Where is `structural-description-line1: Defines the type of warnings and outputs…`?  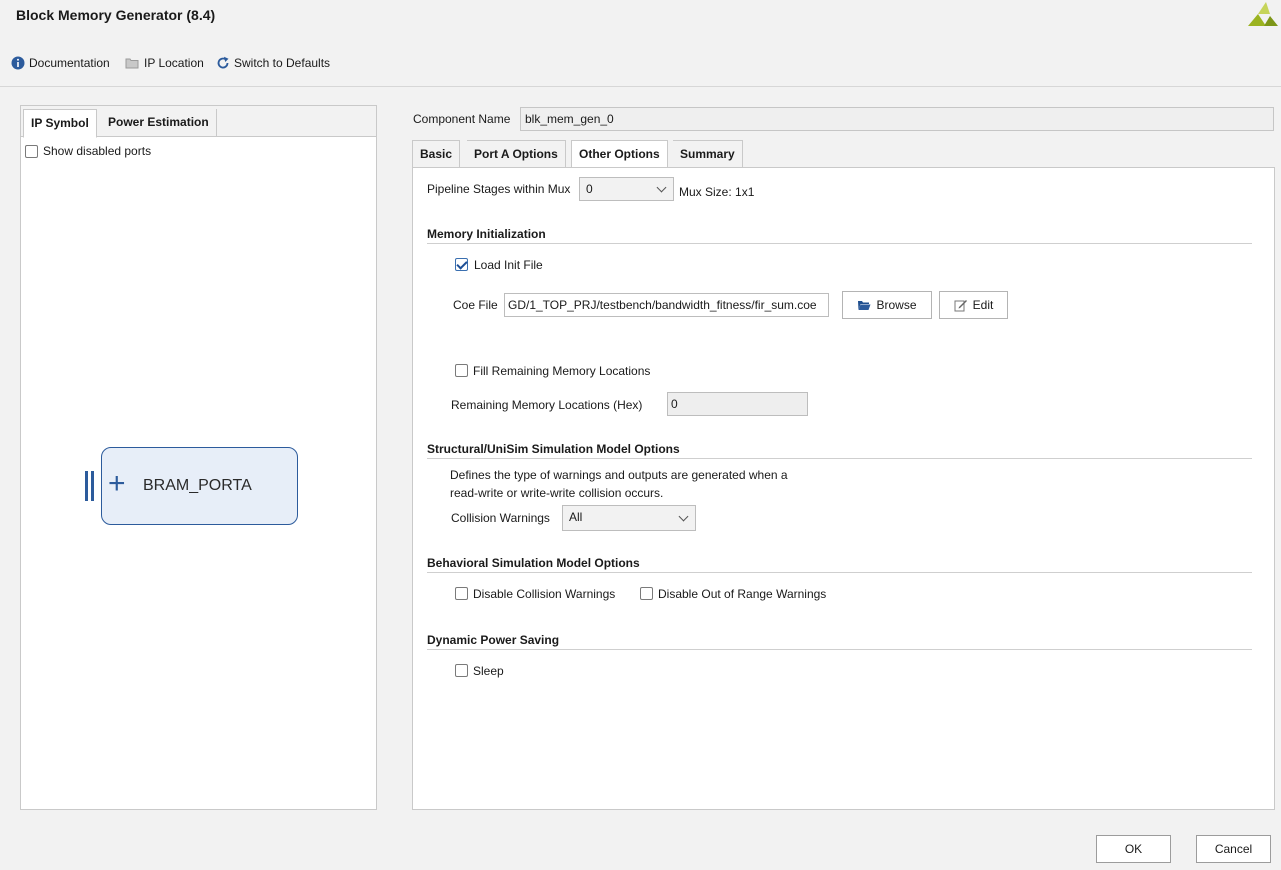 structural-description-line1: Defines the type of warnings and outputs… is located at coordinates (619, 475).